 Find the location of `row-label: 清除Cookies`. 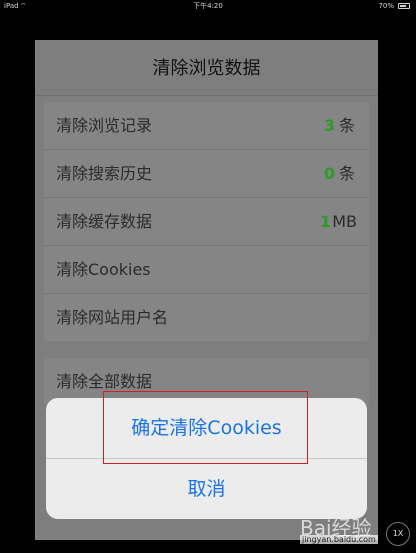

row-label: 清除Cookies is located at coordinates (103, 269).